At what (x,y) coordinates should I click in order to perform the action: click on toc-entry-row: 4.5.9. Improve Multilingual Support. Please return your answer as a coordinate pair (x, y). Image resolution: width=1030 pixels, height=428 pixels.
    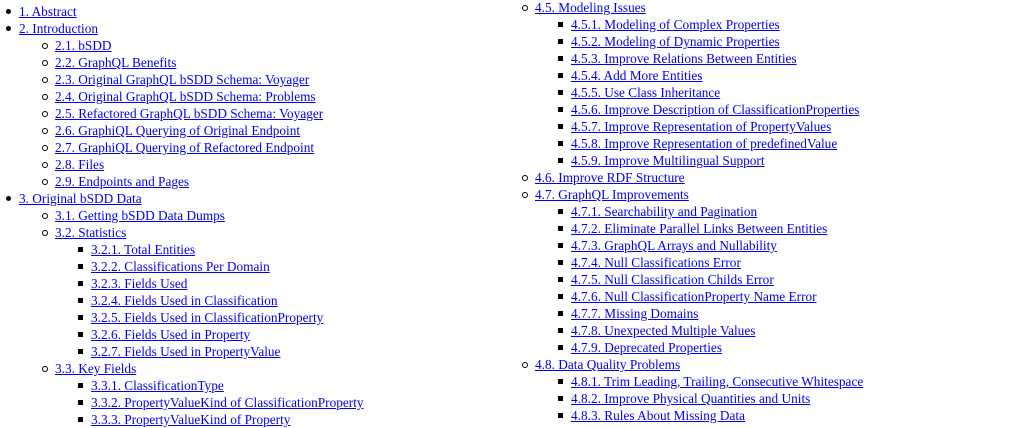
    Looking at the image, I should click on (773, 160).